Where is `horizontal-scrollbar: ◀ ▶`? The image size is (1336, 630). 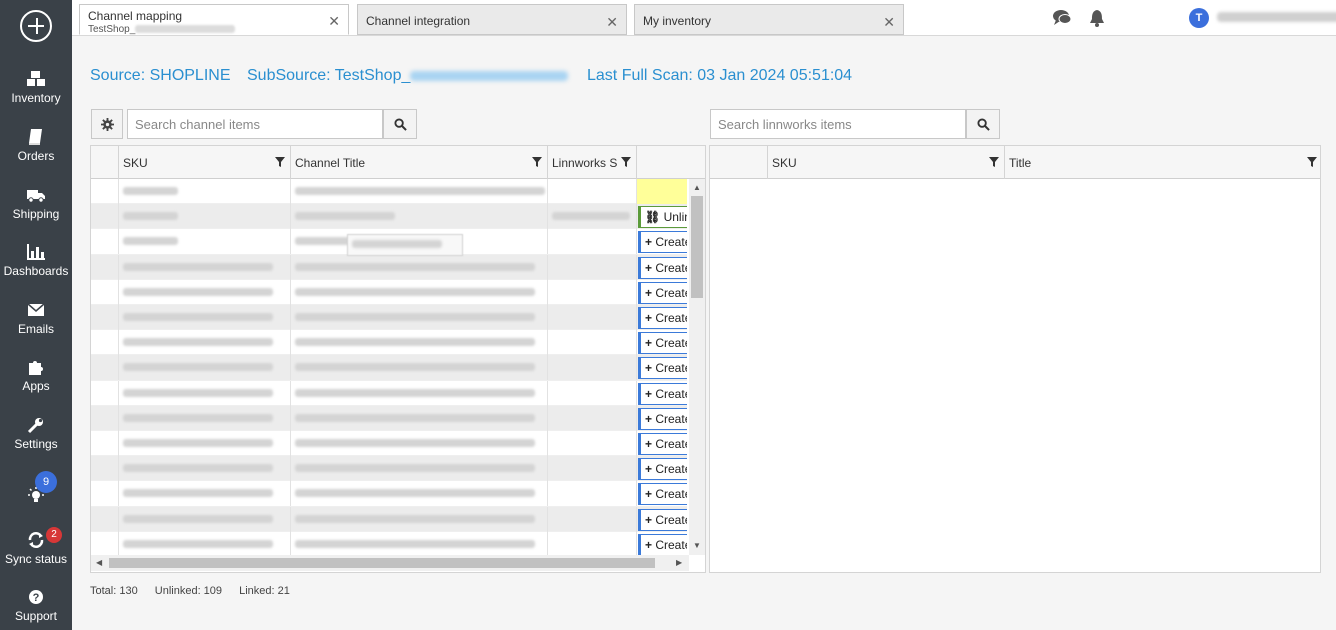 horizontal-scrollbar: ◀ ▶ is located at coordinates (390, 563).